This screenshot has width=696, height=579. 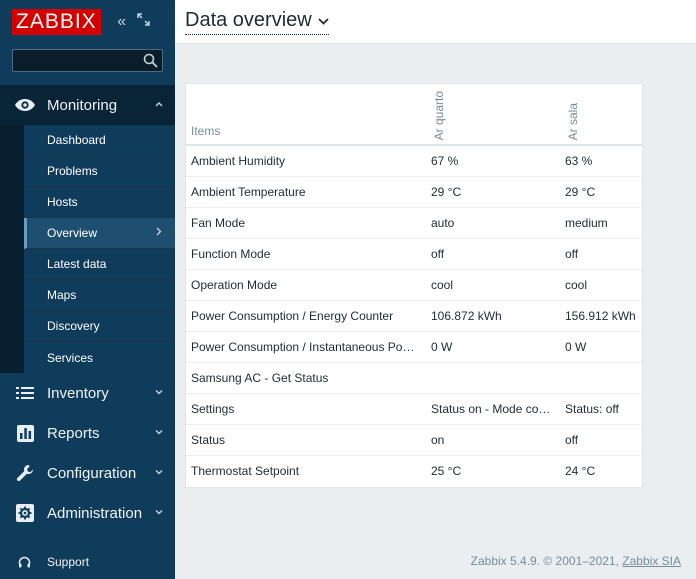 I want to click on value-cell: medium, so click(x=601, y=223).